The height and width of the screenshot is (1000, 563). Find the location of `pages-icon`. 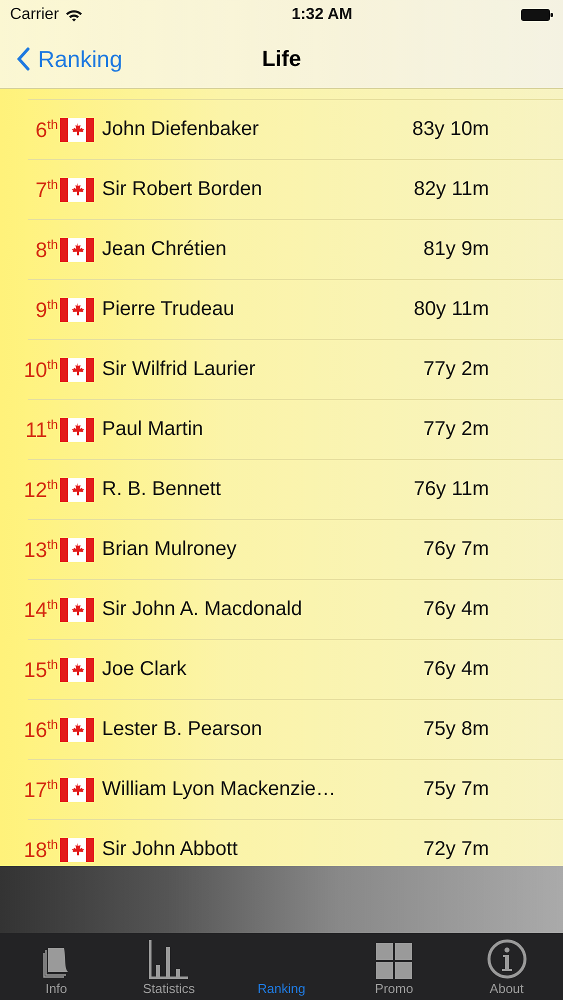

pages-icon is located at coordinates (56, 963).